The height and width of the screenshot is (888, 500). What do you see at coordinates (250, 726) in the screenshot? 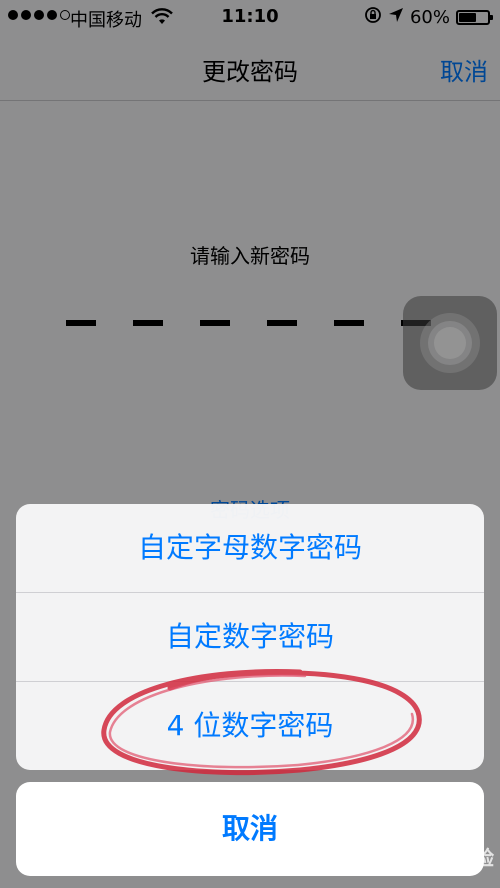
I see `option-4-digit-button: 4 位数字密码` at bounding box center [250, 726].